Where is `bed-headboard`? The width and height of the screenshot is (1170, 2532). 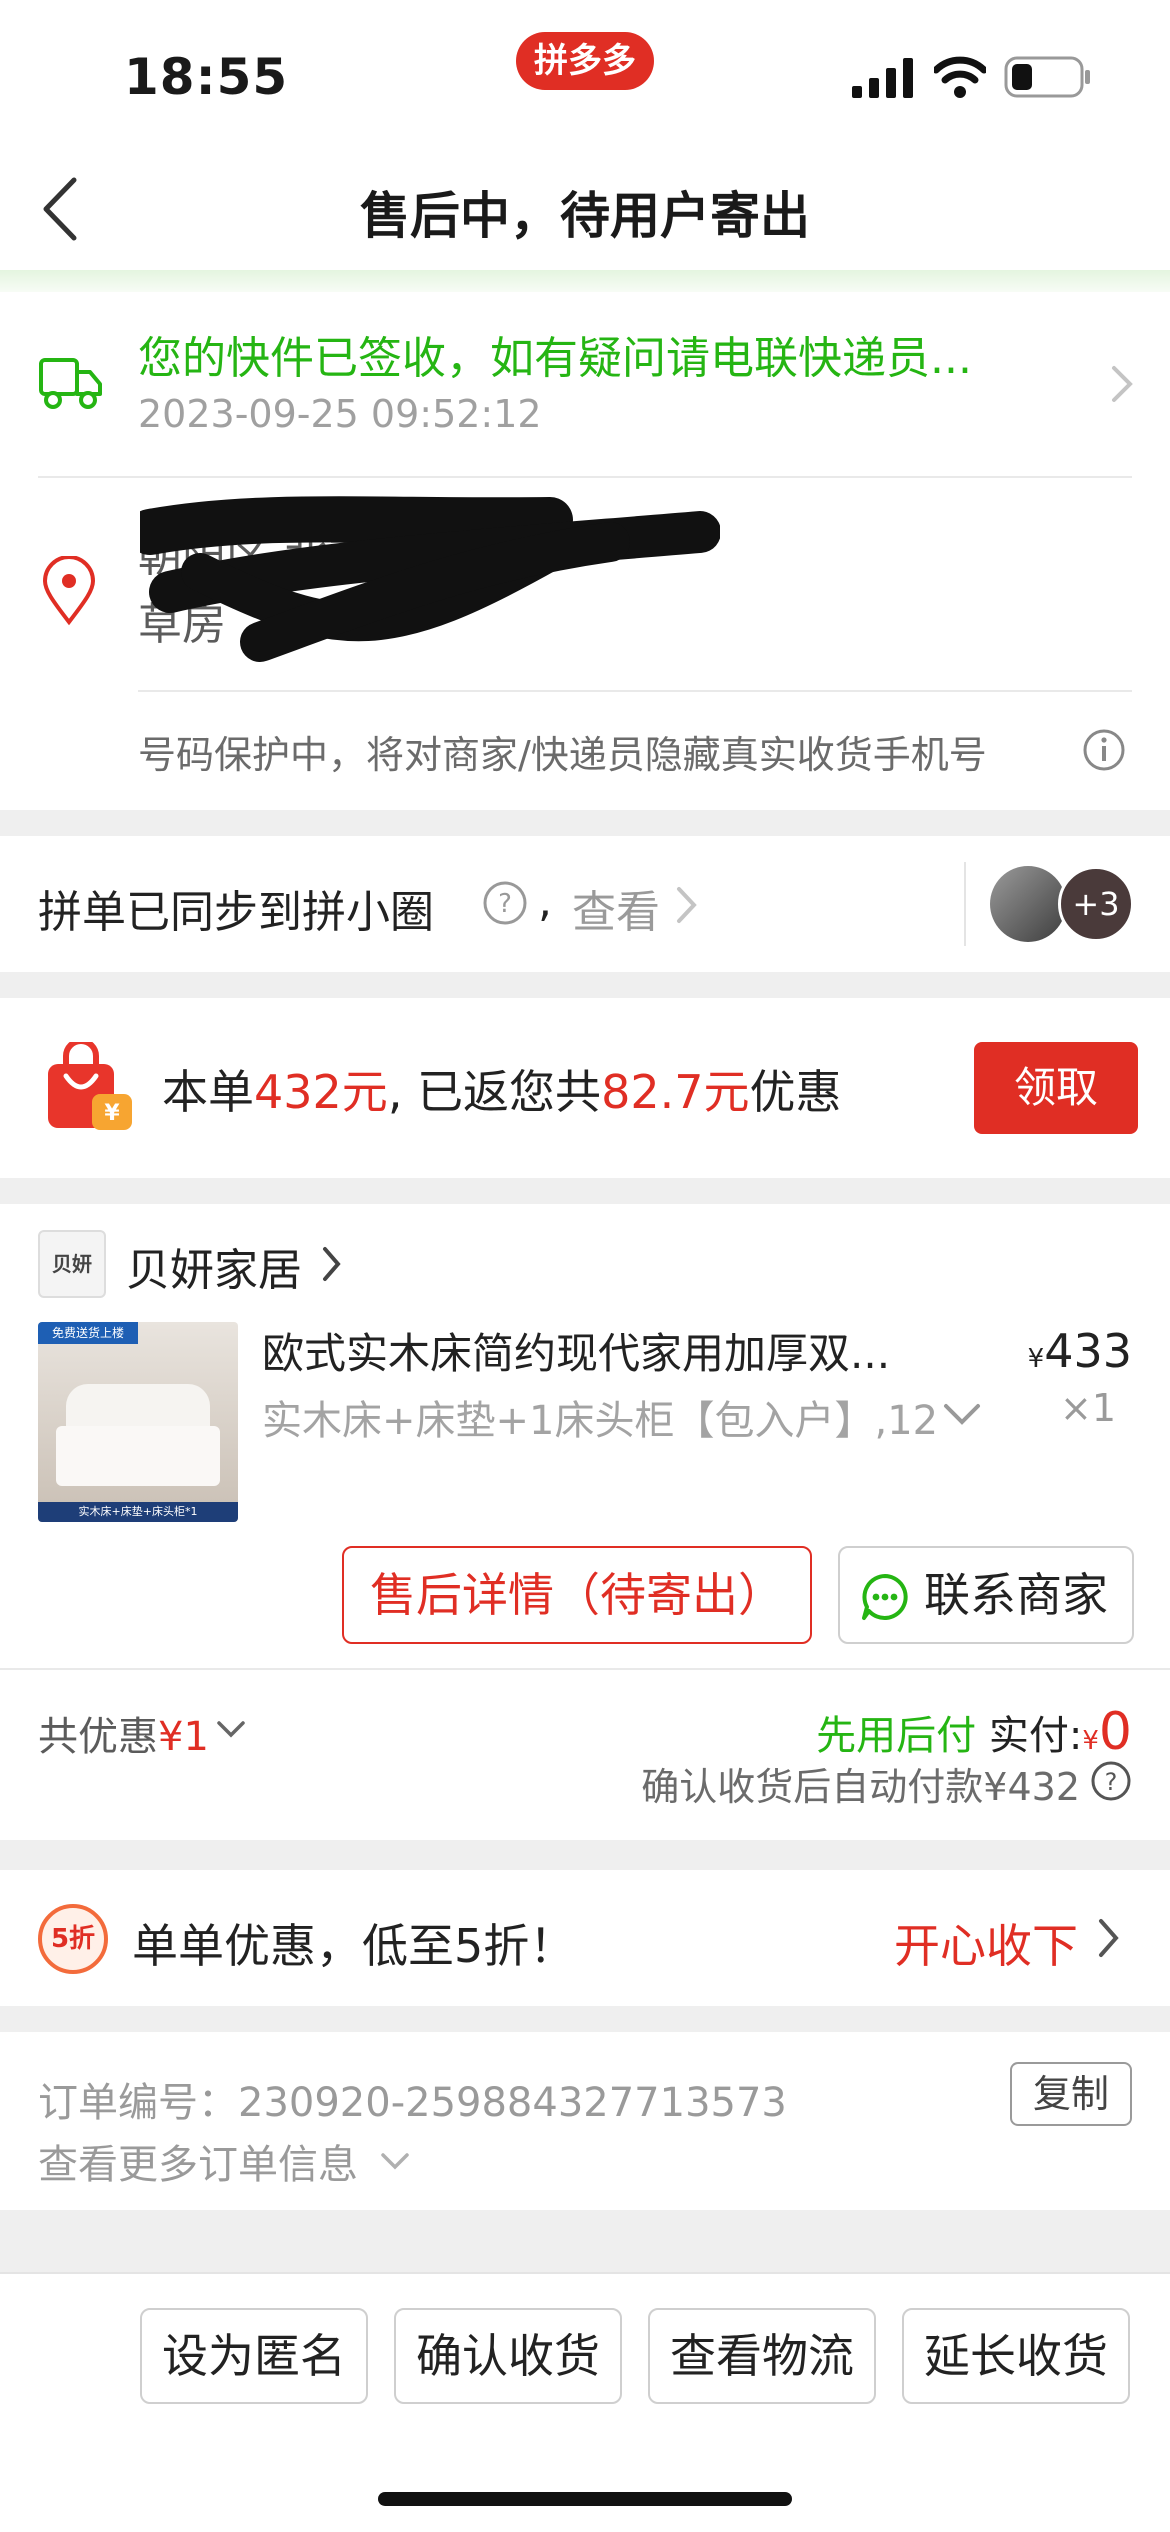
bed-headboard is located at coordinates (138, 1407).